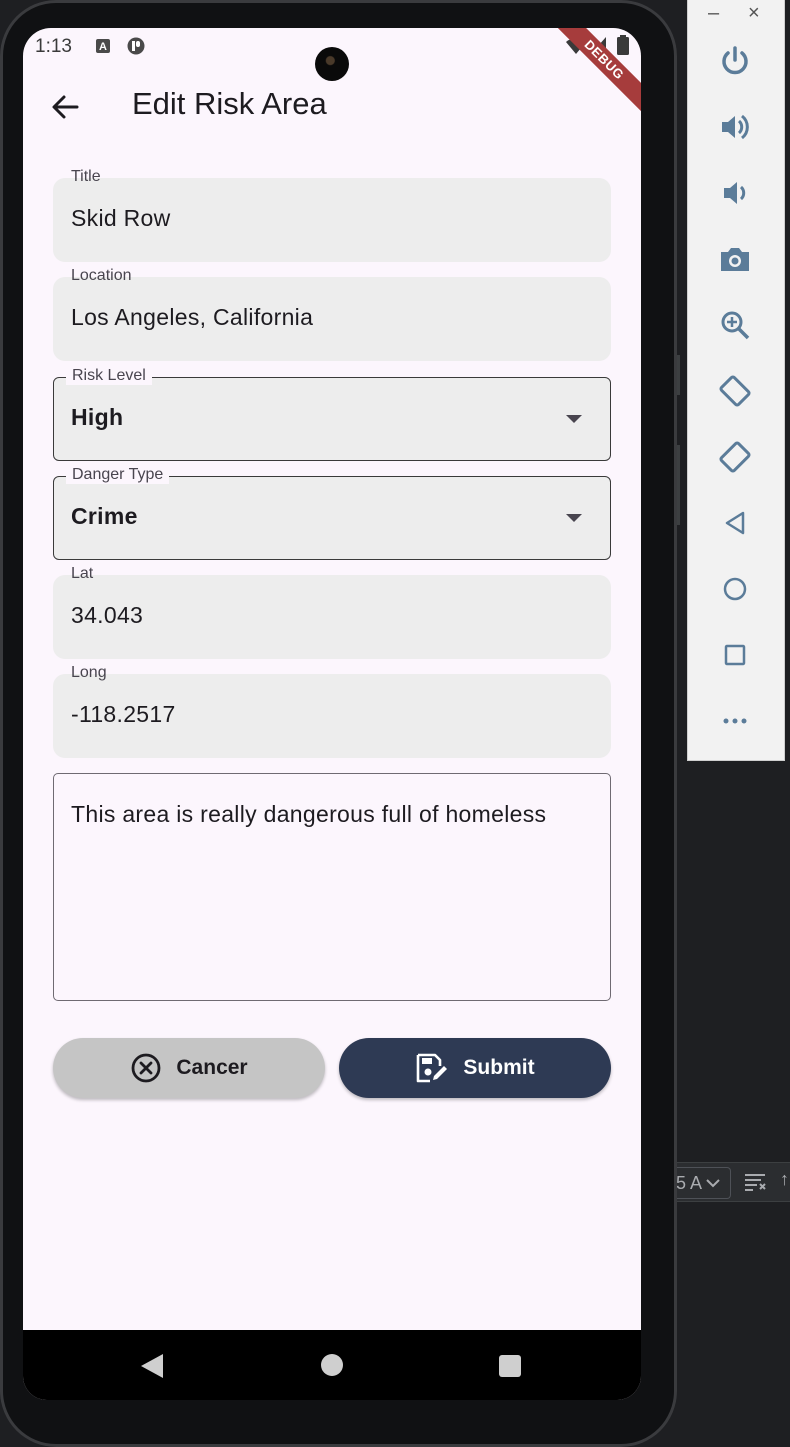 The height and width of the screenshot is (1447, 790). What do you see at coordinates (332, 314) in the screenshot?
I see `location-field: Location Los Angeles, California` at bounding box center [332, 314].